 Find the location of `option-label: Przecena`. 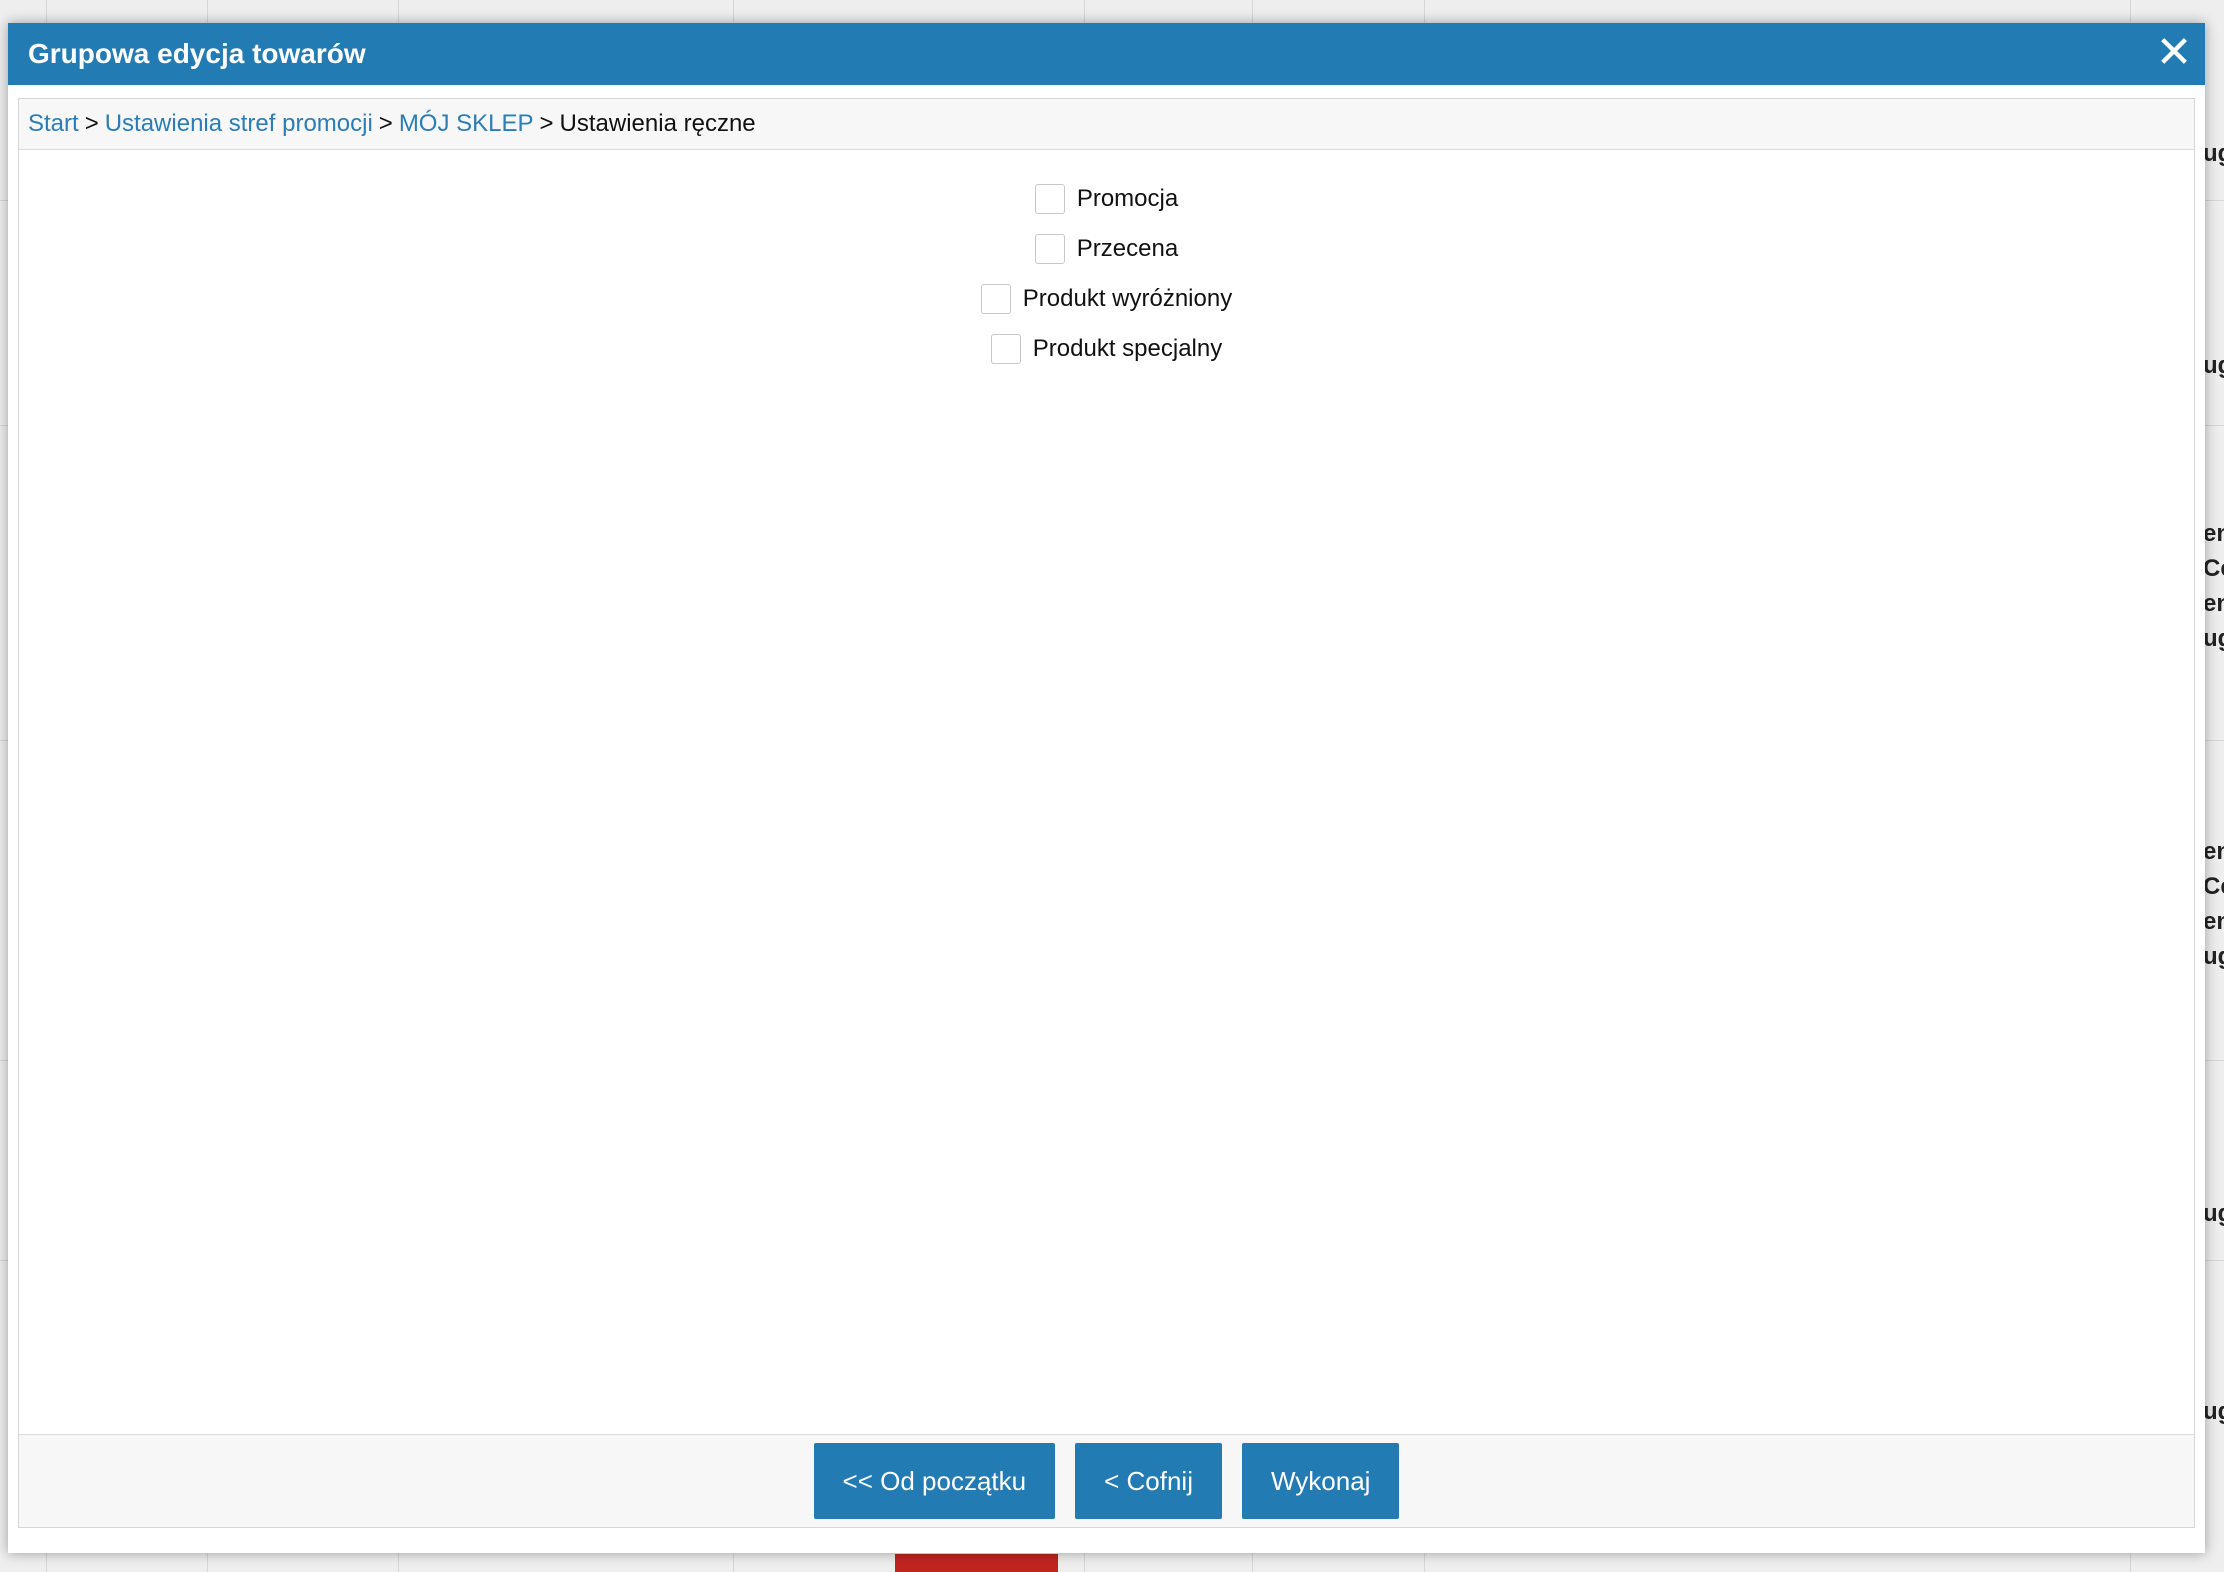

option-label: Przecena is located at coordinates (1127, 248).